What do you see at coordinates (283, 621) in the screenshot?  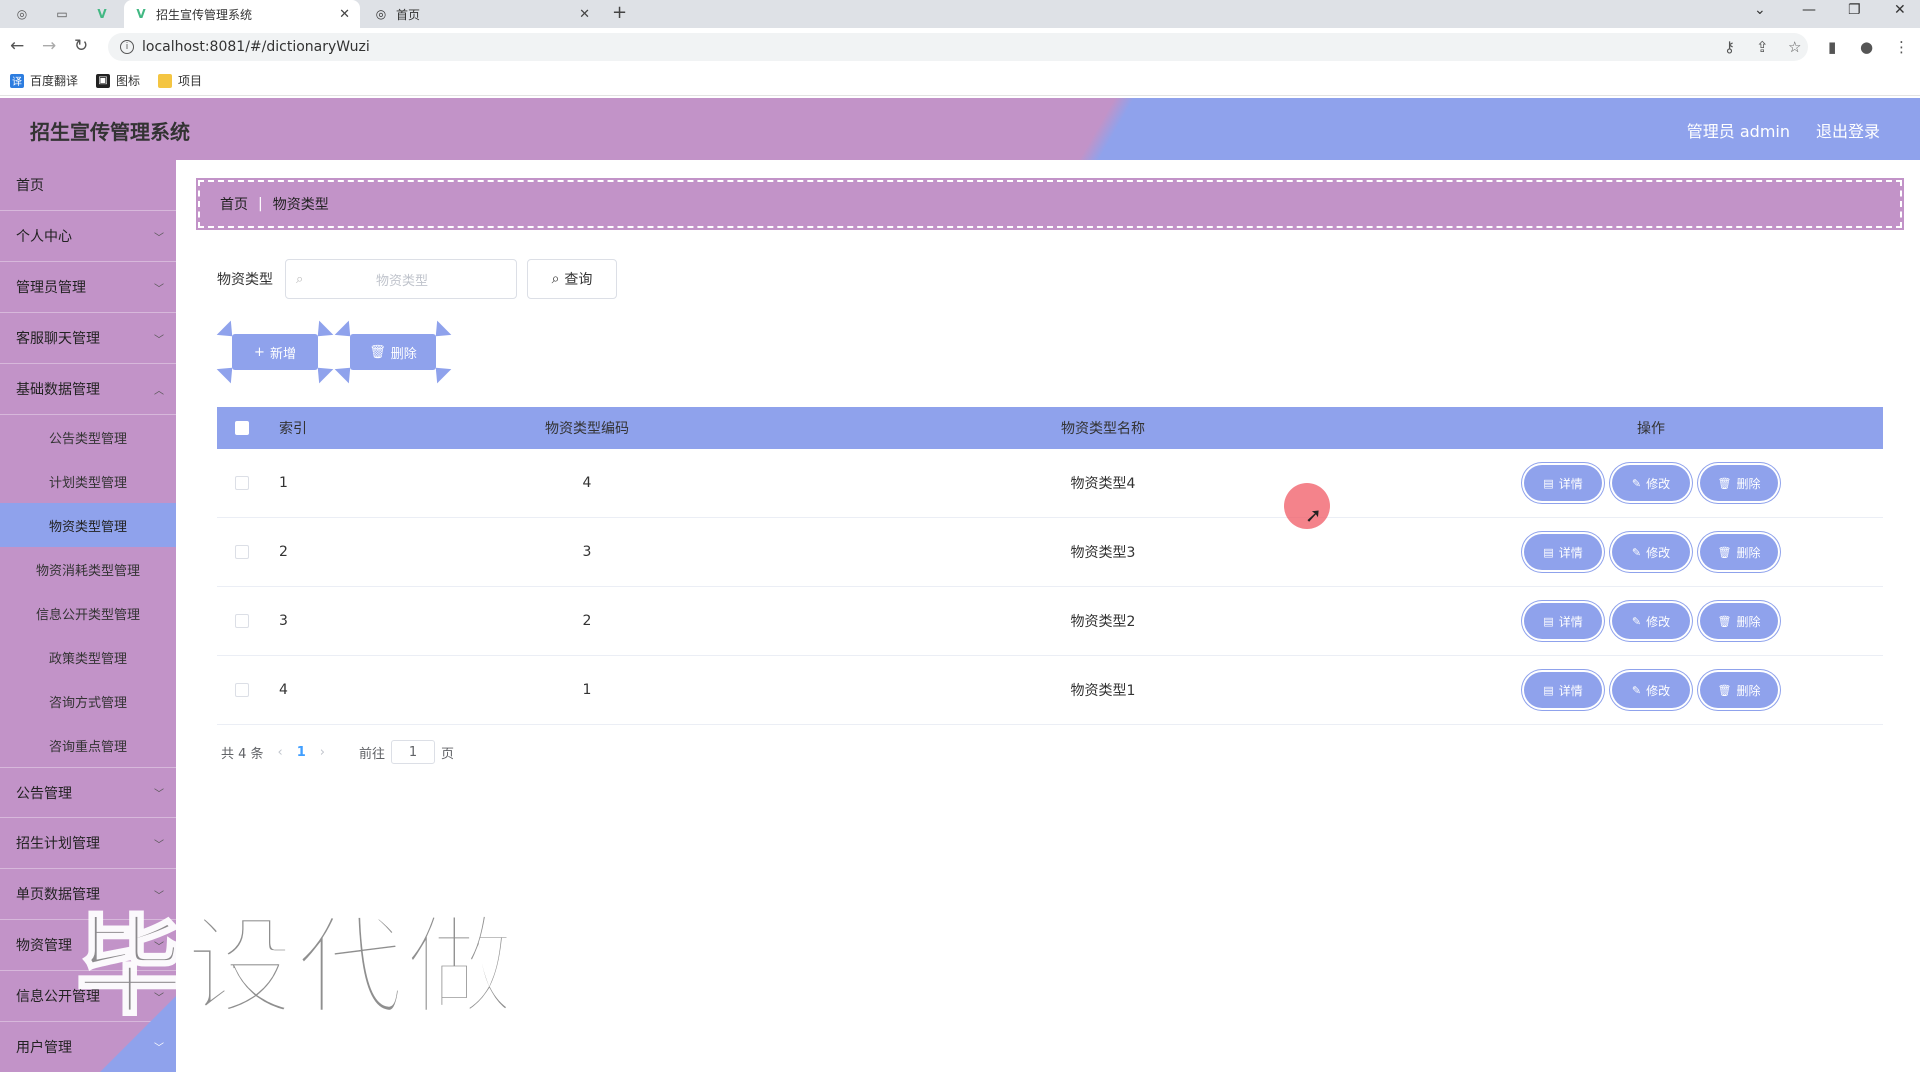 I see `cell-index: 3` at bounding box center [283, 621].